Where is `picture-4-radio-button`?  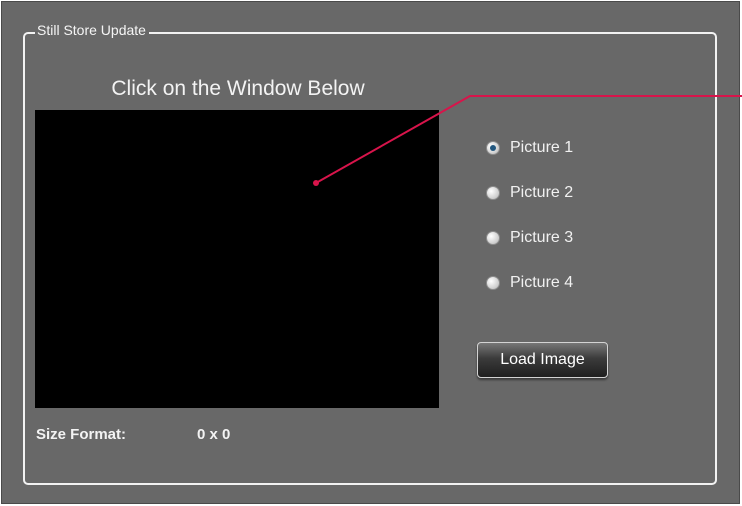
picture-4-radio-button is located at coordinates (493, 283).